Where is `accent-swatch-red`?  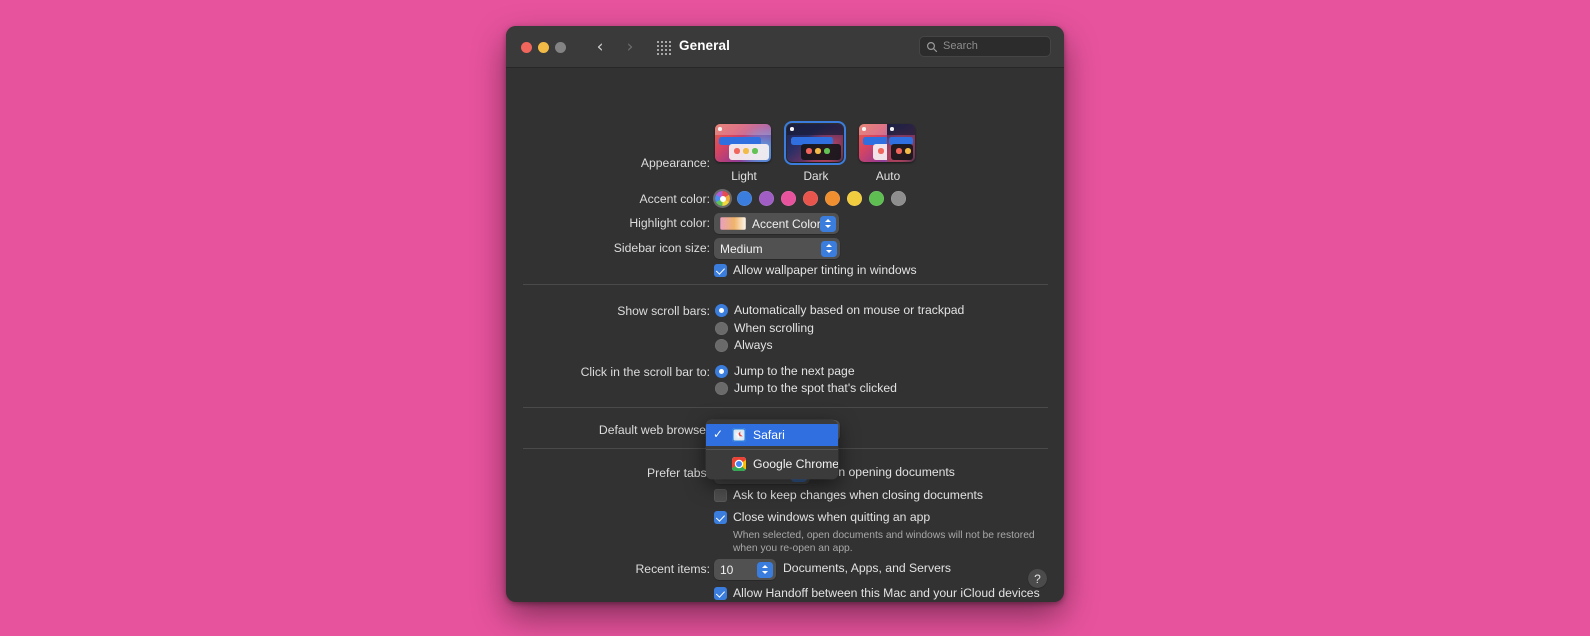
accent-swatch-red is located at coordinates (810, 198).